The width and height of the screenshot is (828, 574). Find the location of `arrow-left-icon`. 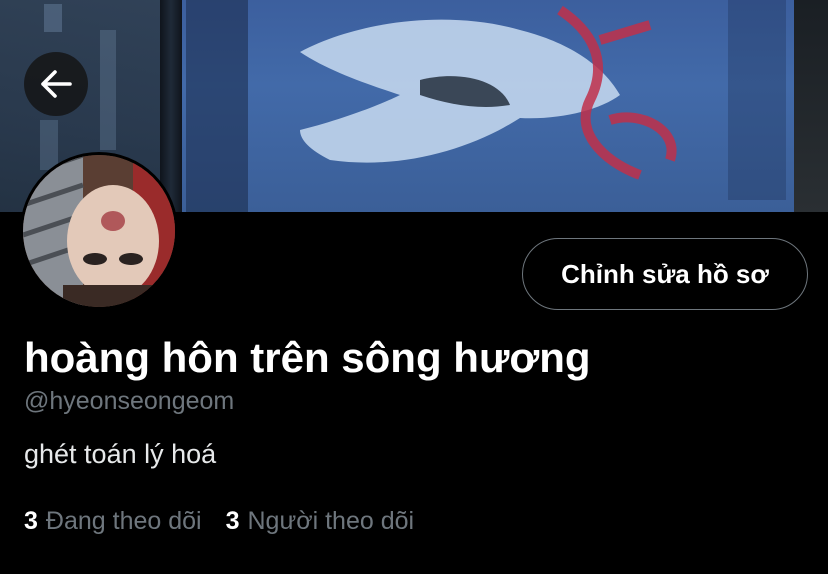

arrow-left-icon is located at coordinates (56, 84).